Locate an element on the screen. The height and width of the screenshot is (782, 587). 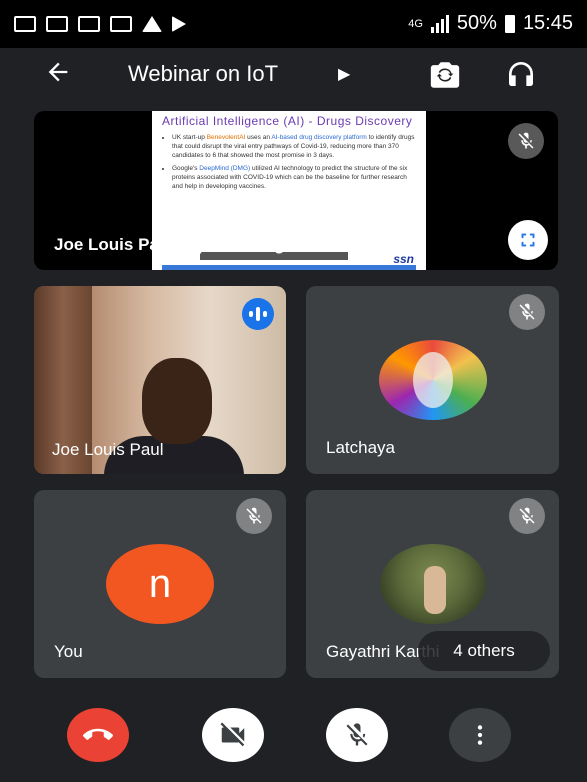
switch-camera-icon is located at coordinates (445, 75).